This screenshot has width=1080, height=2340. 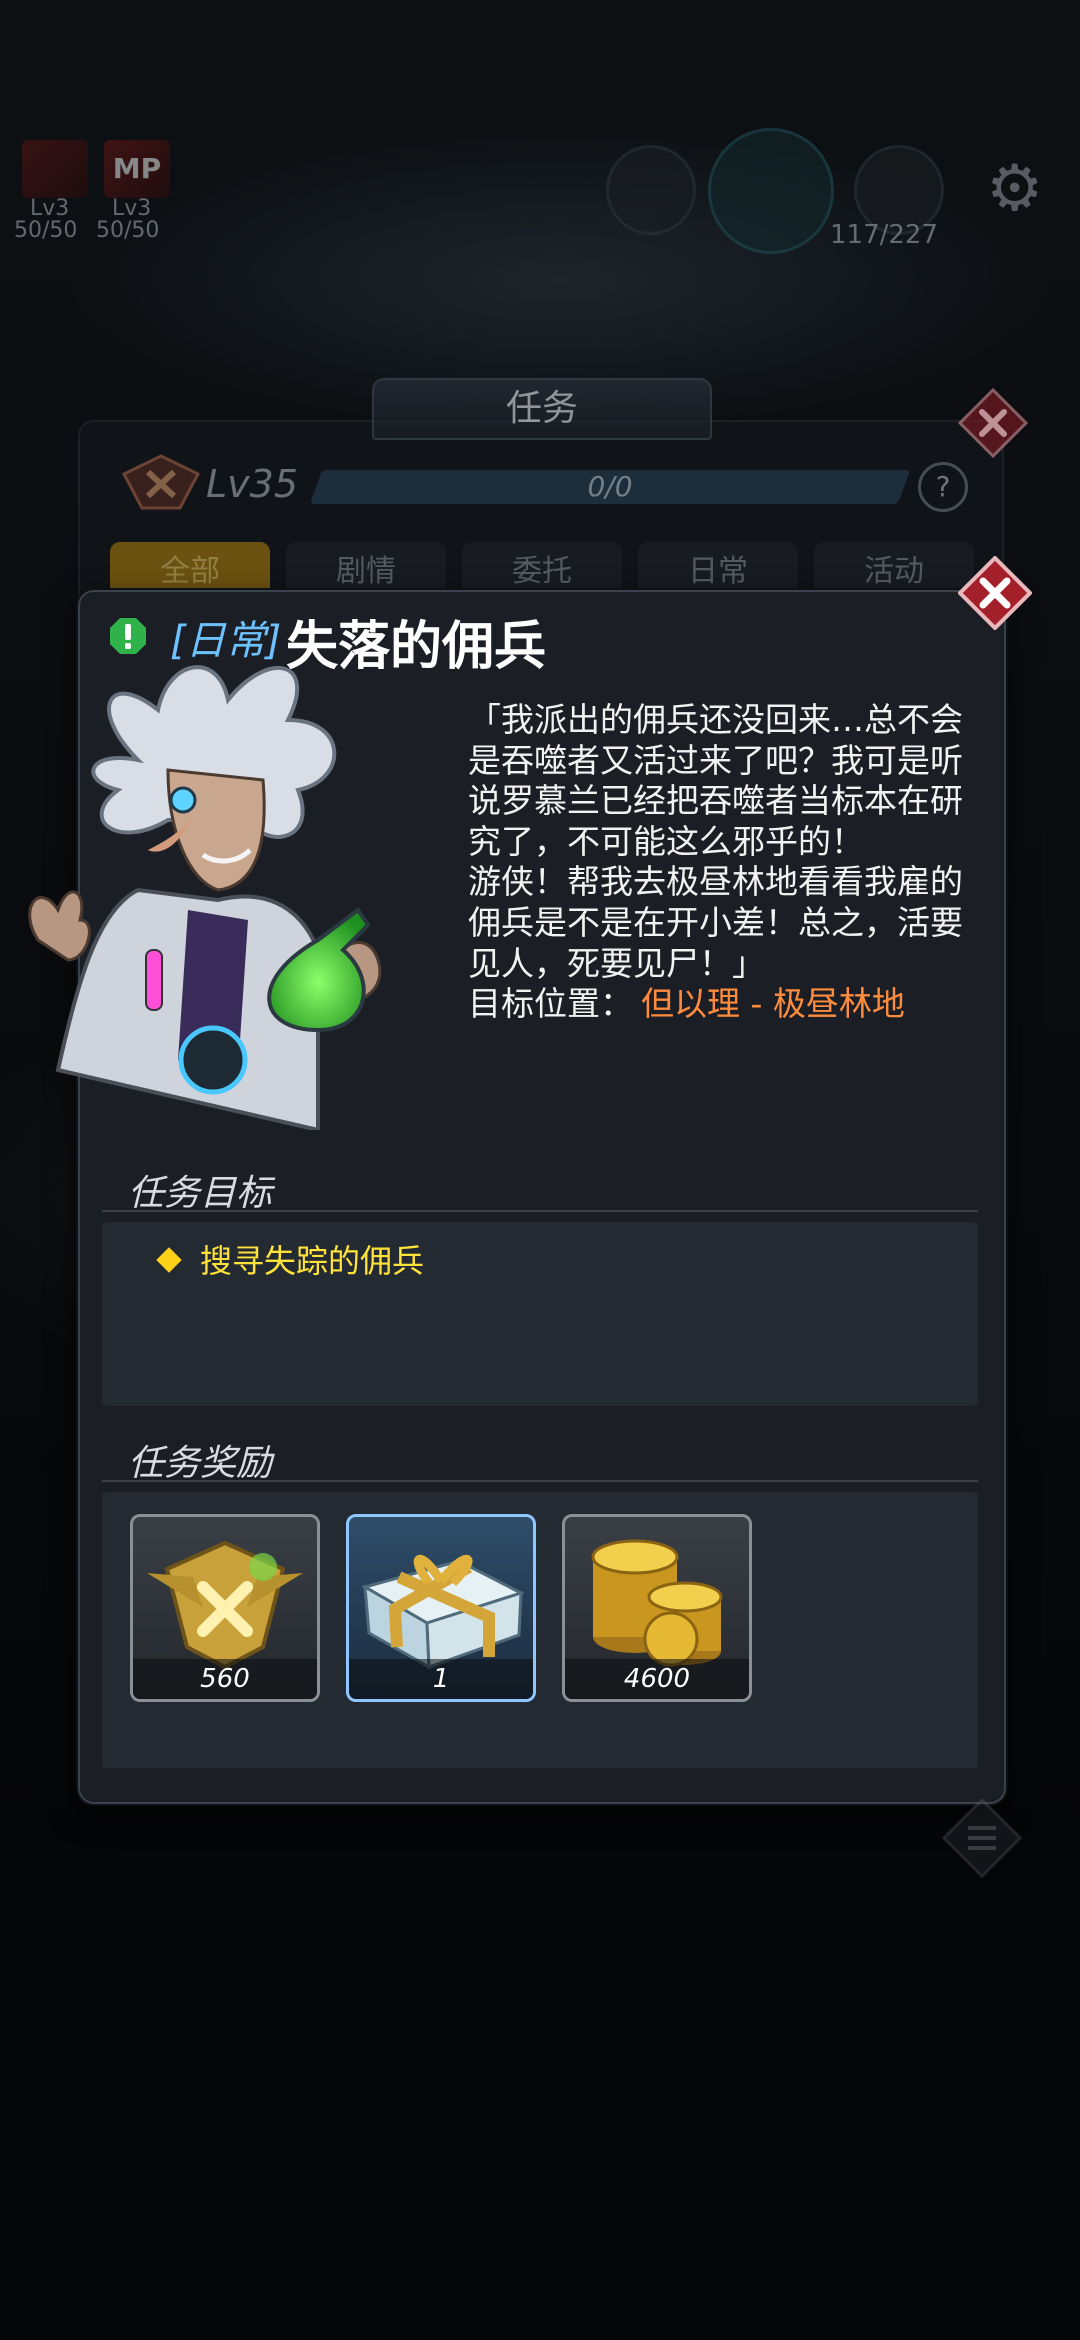 What do you see at coordinates (252, 484) in the screenshot?
I see `player-level: Lv35` at bounding box center [252, 484].